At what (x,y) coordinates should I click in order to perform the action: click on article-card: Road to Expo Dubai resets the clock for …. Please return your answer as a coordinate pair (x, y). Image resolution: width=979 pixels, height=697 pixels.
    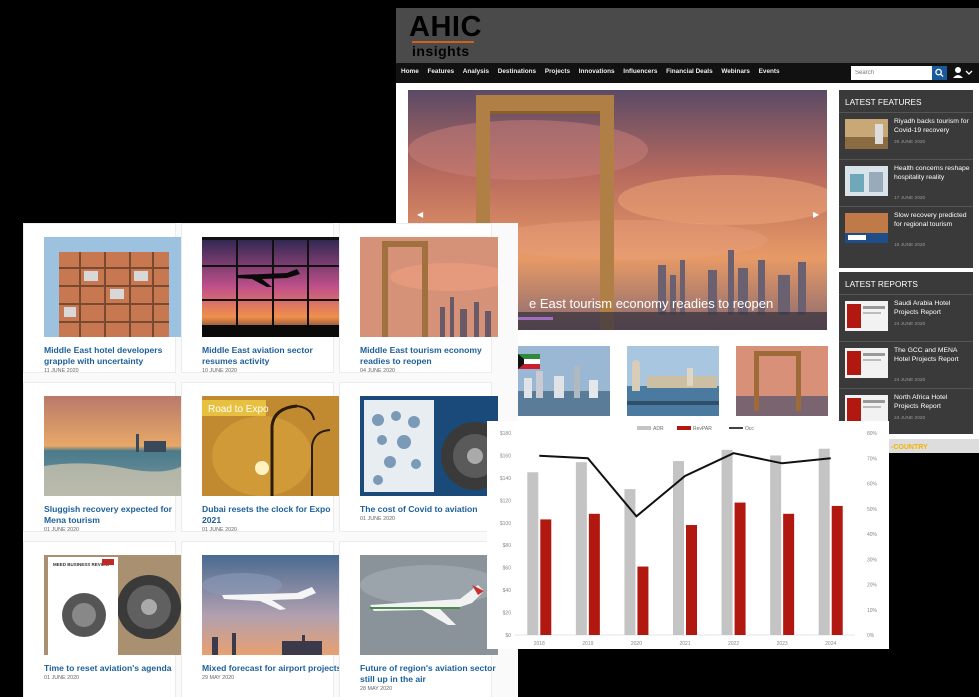
    Looking at the image, I should click on (260, 457).